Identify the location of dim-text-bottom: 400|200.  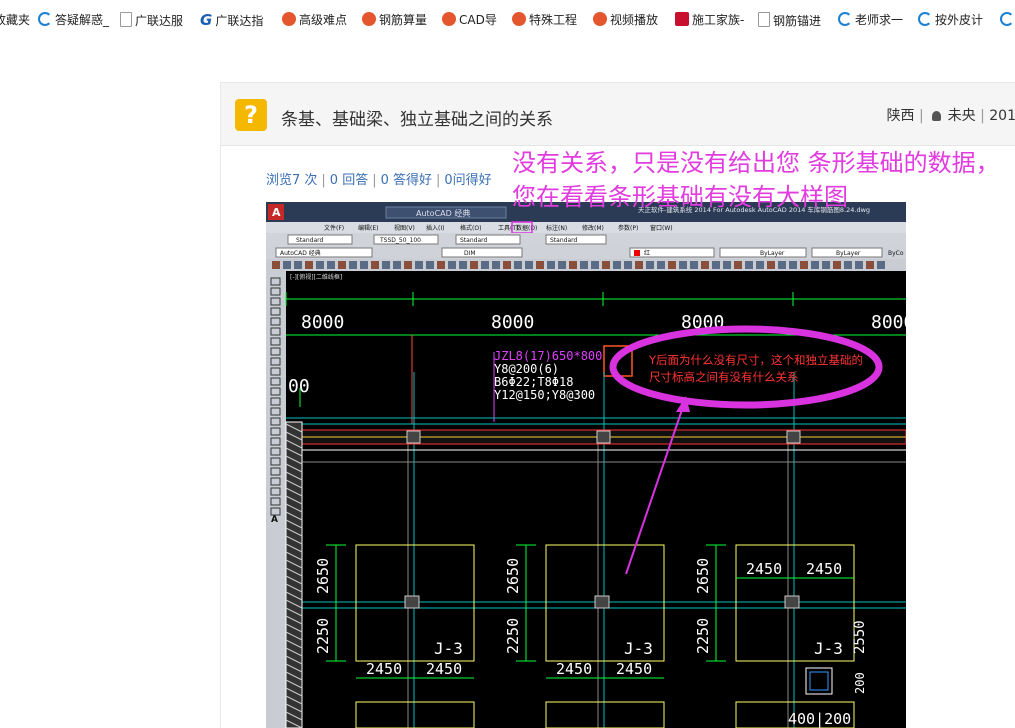
(819, 719).